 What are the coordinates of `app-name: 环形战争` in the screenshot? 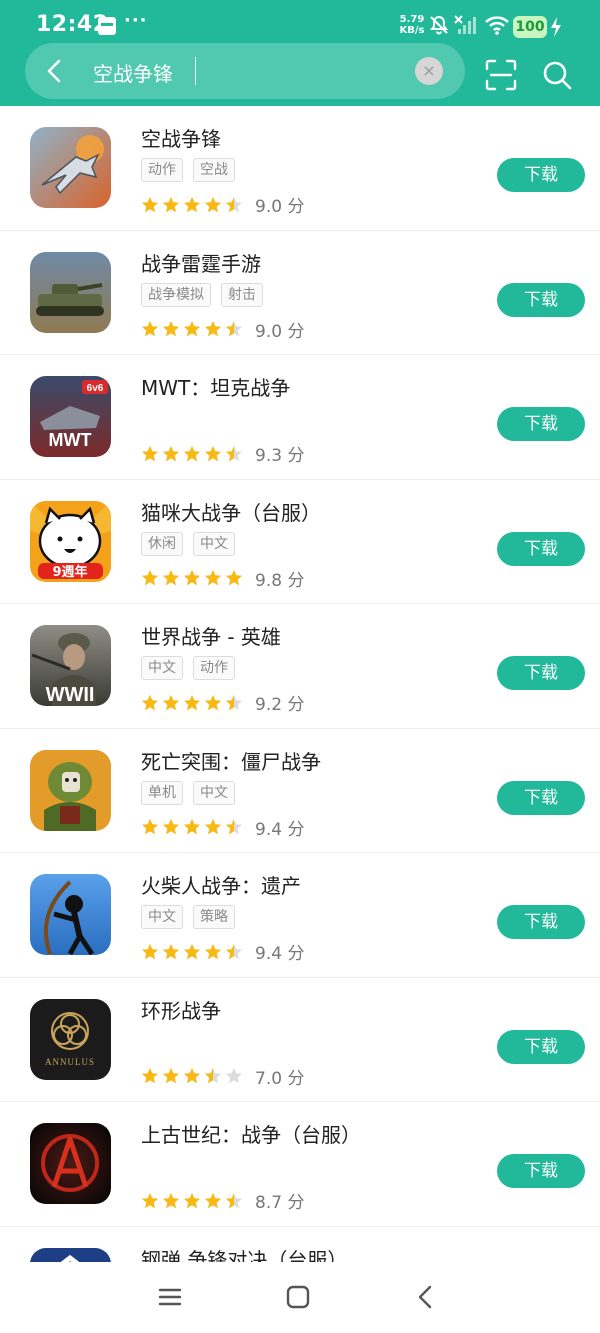 It's located at (181, 1009).